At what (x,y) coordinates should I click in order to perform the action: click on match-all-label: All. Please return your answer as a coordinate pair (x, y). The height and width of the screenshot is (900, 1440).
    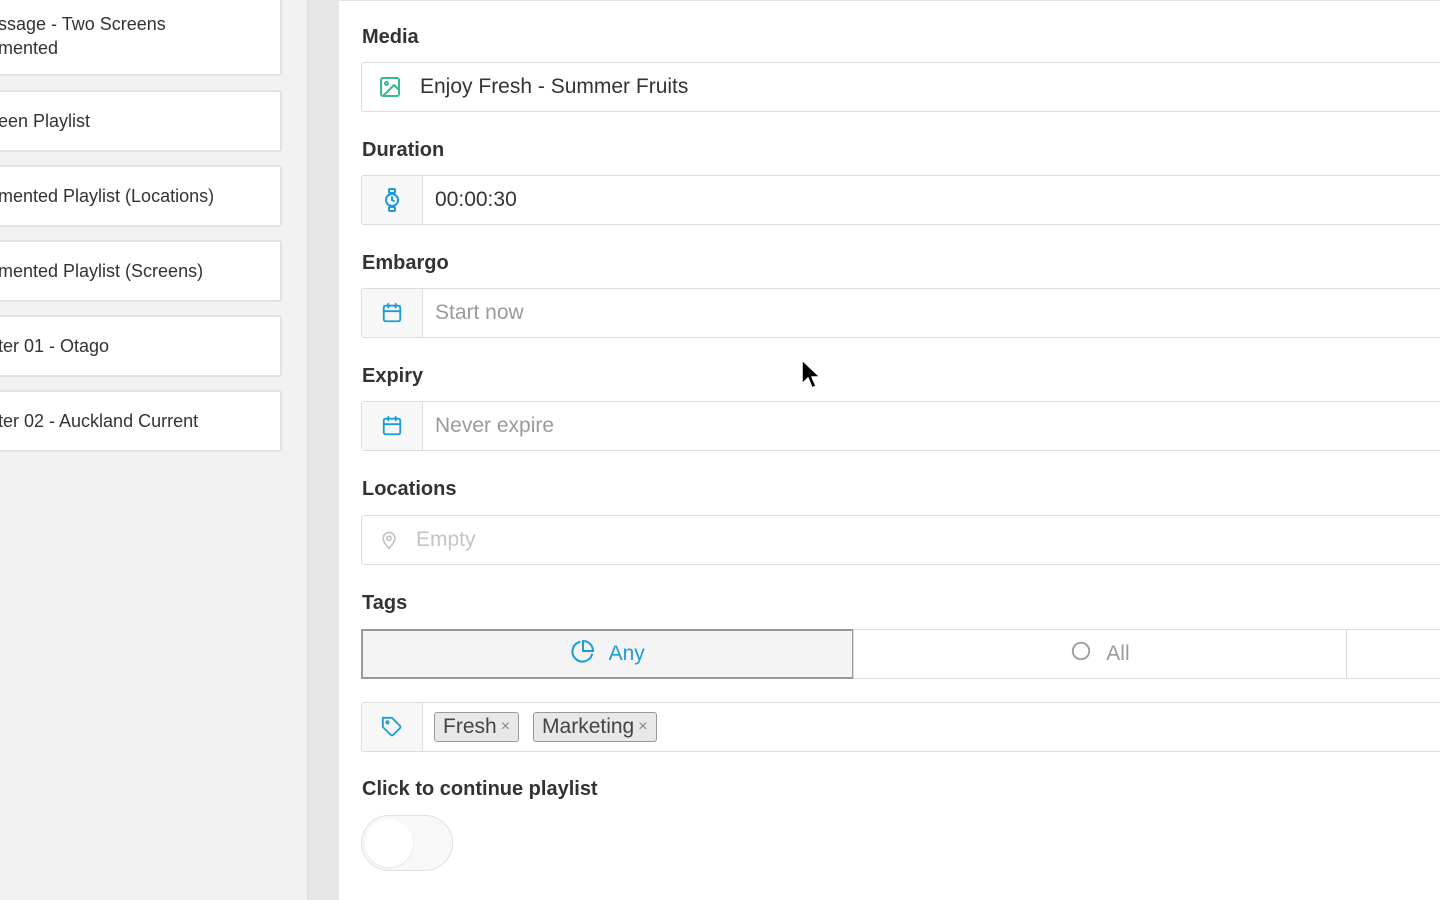
    Looking at the image, I should click on (1118, 653).